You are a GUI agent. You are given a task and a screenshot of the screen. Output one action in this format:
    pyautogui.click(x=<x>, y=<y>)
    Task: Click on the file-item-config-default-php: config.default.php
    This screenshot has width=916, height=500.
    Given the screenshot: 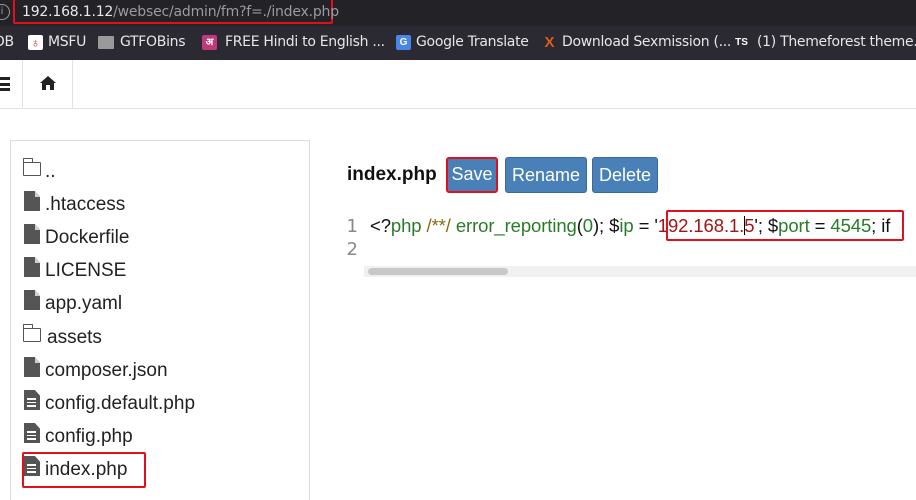 What is the action you would take?
    pyautogui.click(x=163, y=405)
    